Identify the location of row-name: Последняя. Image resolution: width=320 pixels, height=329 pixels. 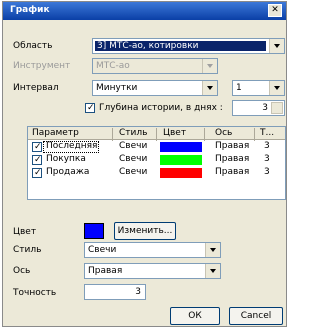
(72, 146).